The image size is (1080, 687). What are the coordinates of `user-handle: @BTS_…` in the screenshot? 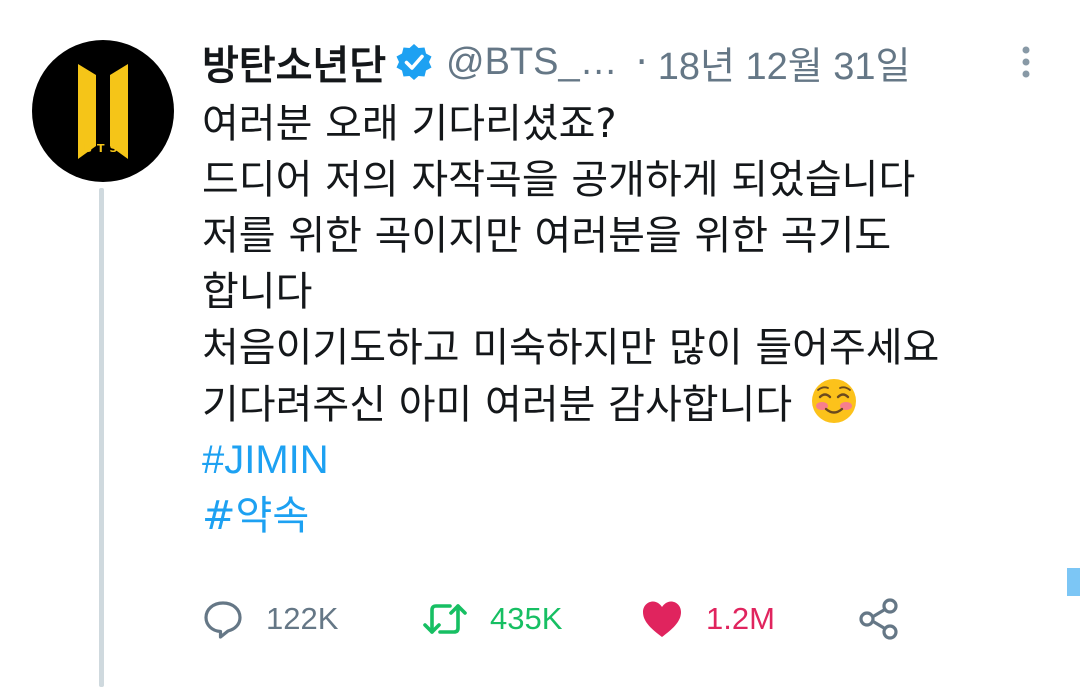 It's located at (532, 62).